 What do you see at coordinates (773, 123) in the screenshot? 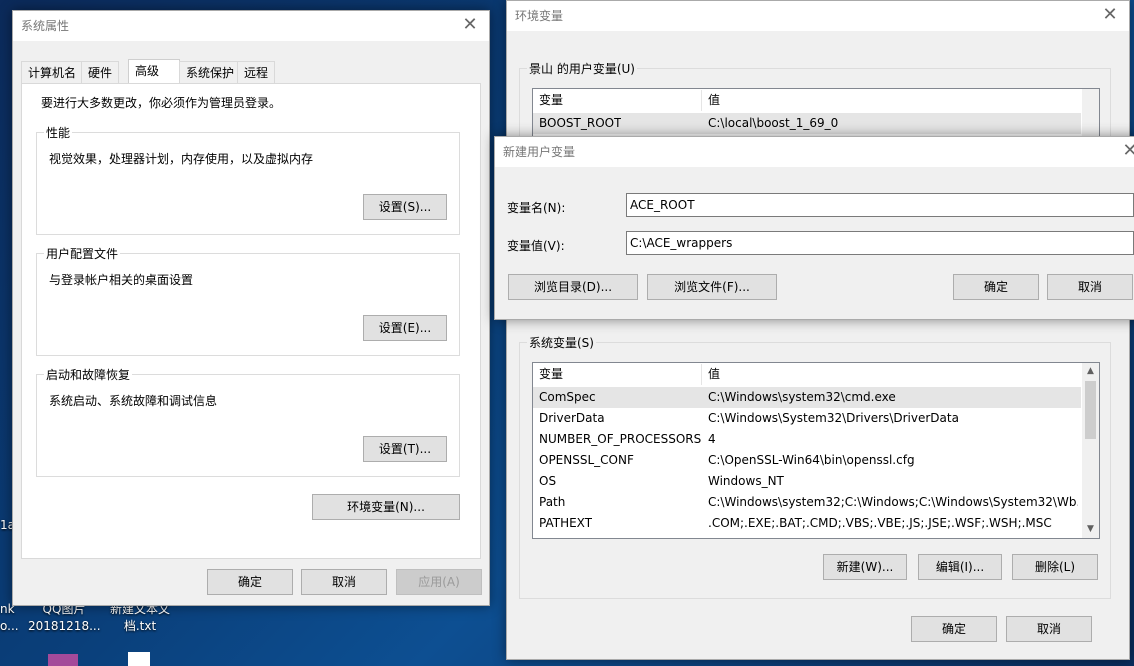
I see `variable-value: C:\local\boost_1_69_0` at bounding box center [773, 123].